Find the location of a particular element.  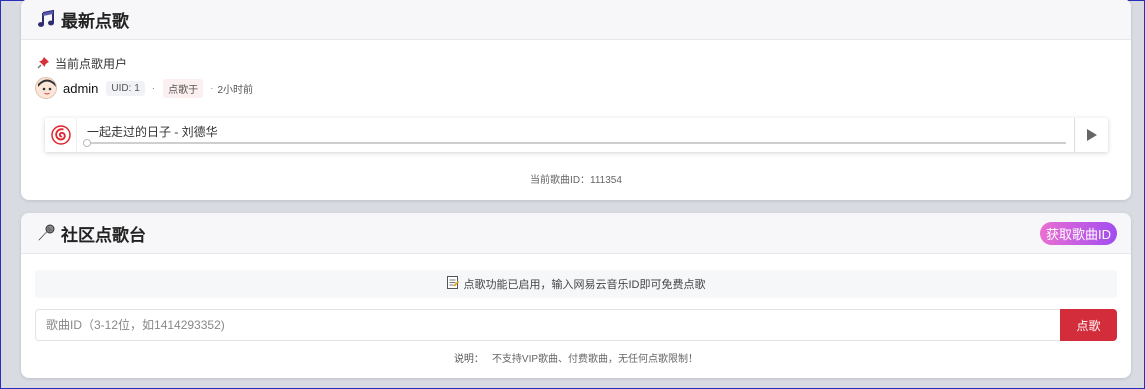

community-request-header: 社区点歌台 获取歌曲ID is located at coordinates (576, 233).